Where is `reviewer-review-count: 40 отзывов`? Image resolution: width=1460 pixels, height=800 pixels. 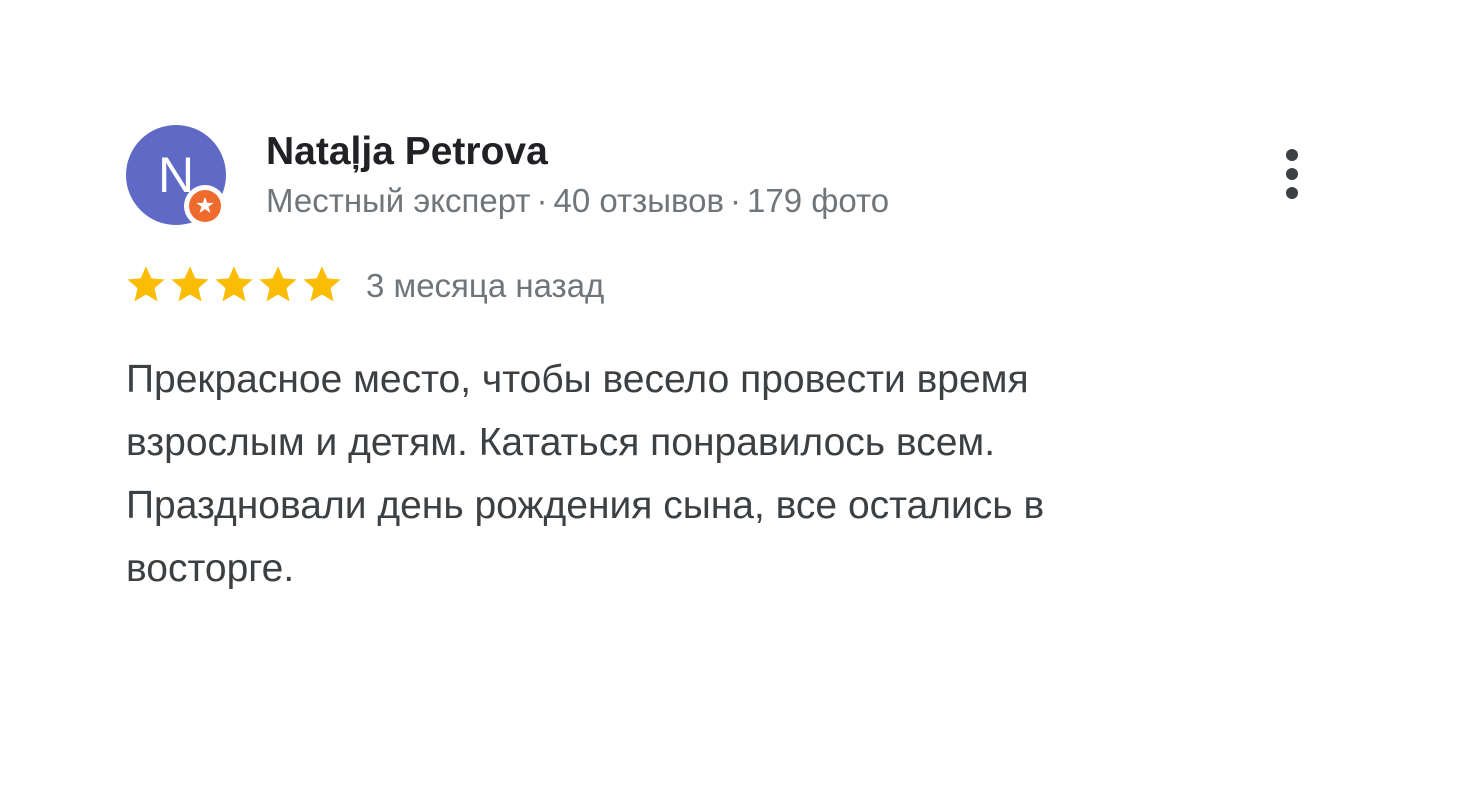 reviewer-review-count: 40 отзывов is located at coordinates (638, 200).